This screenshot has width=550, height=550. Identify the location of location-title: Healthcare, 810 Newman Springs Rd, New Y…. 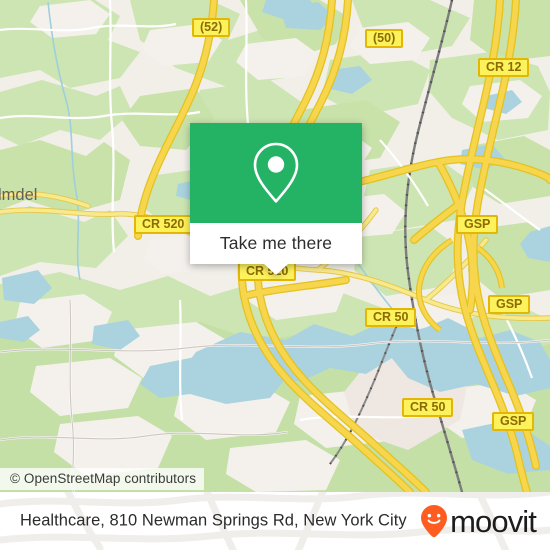
(213, 520).